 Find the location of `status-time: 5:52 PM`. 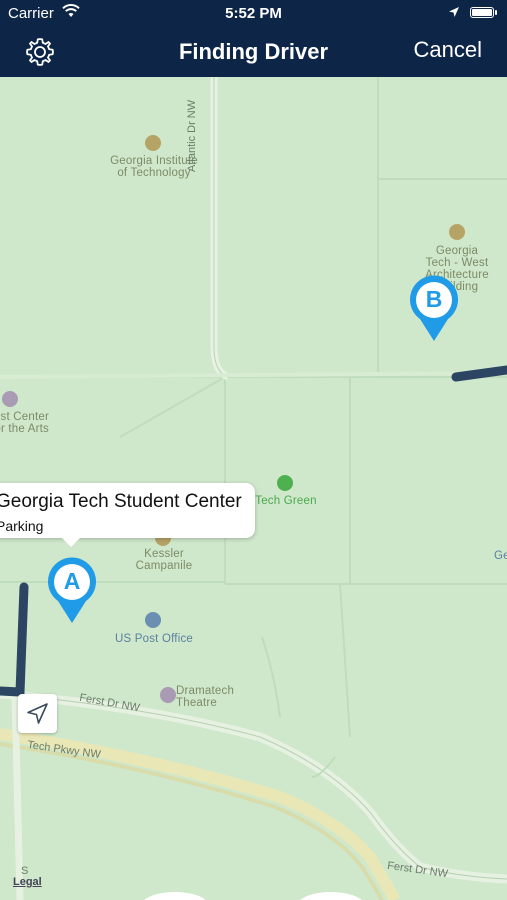

status-time: 5:52 PM is located at coordinates (253, 13).